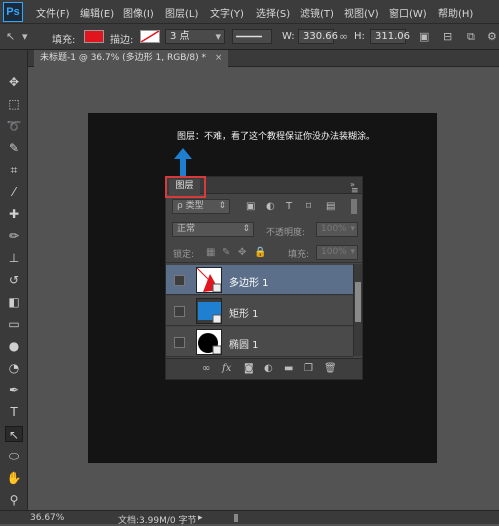 This screenshot has height=526, width=499. I want to click on hand-tool-icon: ✋, so click(14, 478).